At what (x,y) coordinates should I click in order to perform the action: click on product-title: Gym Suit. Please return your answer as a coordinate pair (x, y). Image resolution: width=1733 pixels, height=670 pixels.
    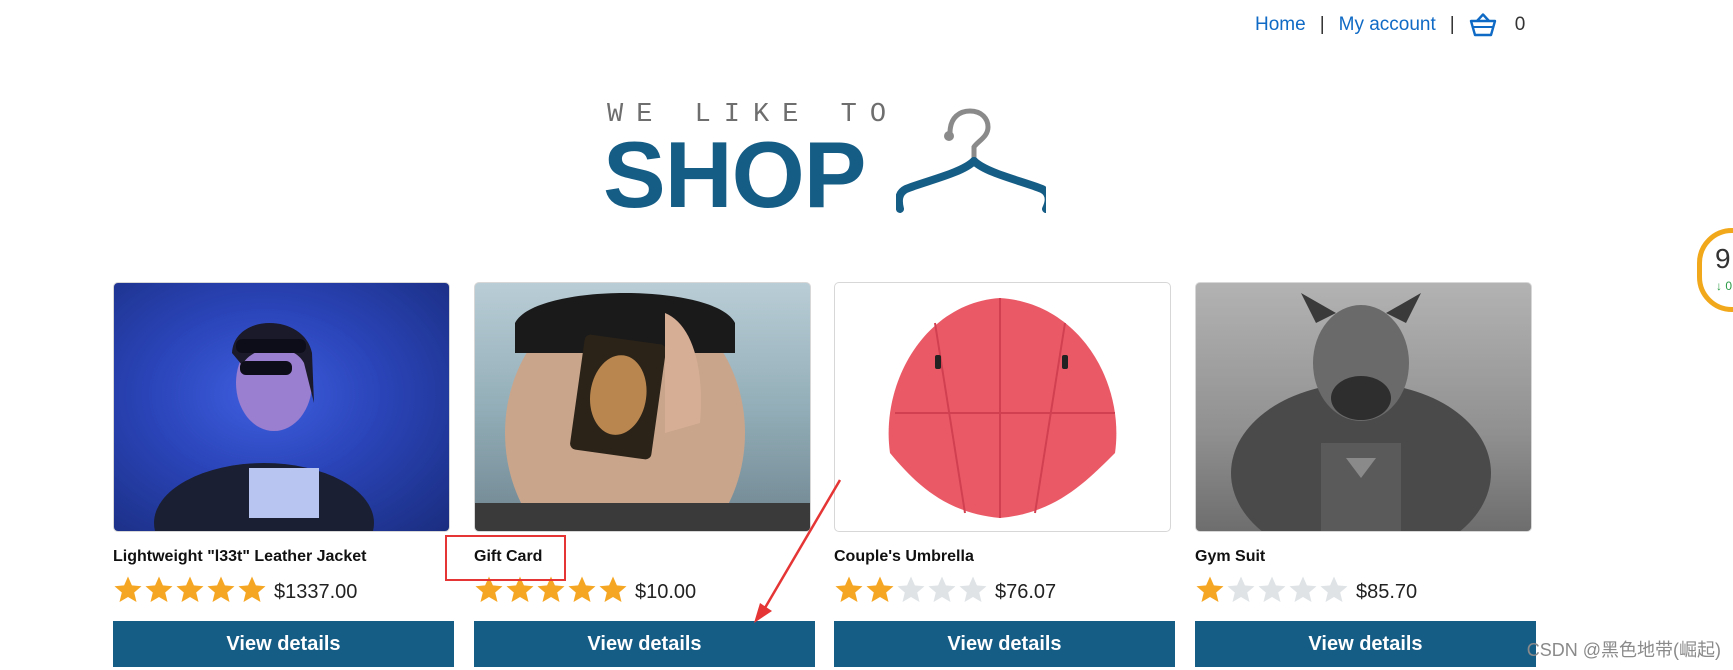
    Looking at the image, I should click on (1230, 557).